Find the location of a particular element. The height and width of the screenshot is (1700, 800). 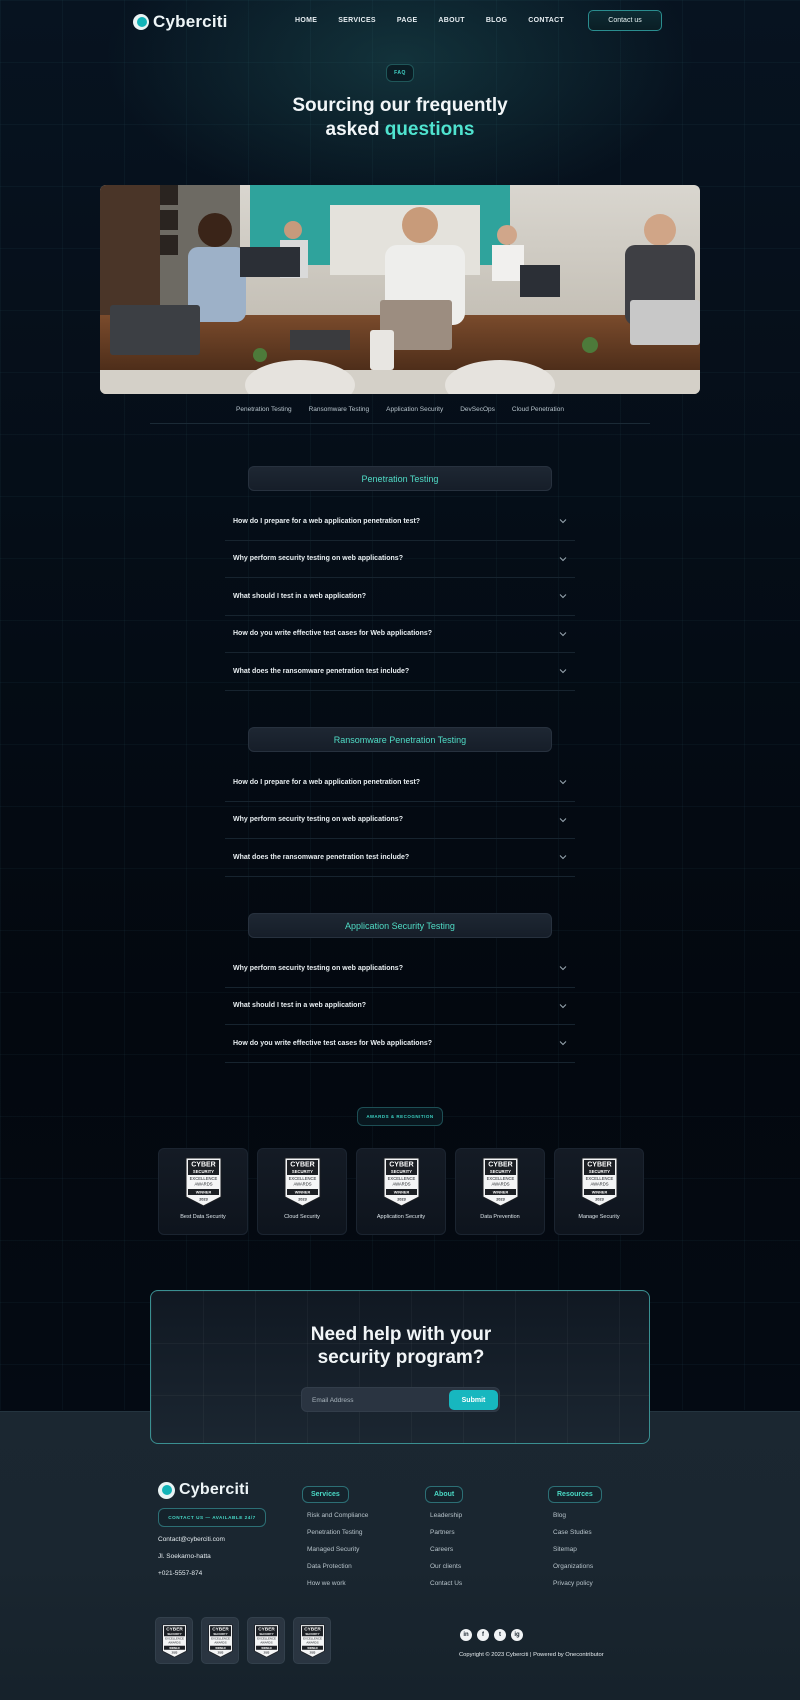

footer-link: Careers is located at coordinates (446, 1554).